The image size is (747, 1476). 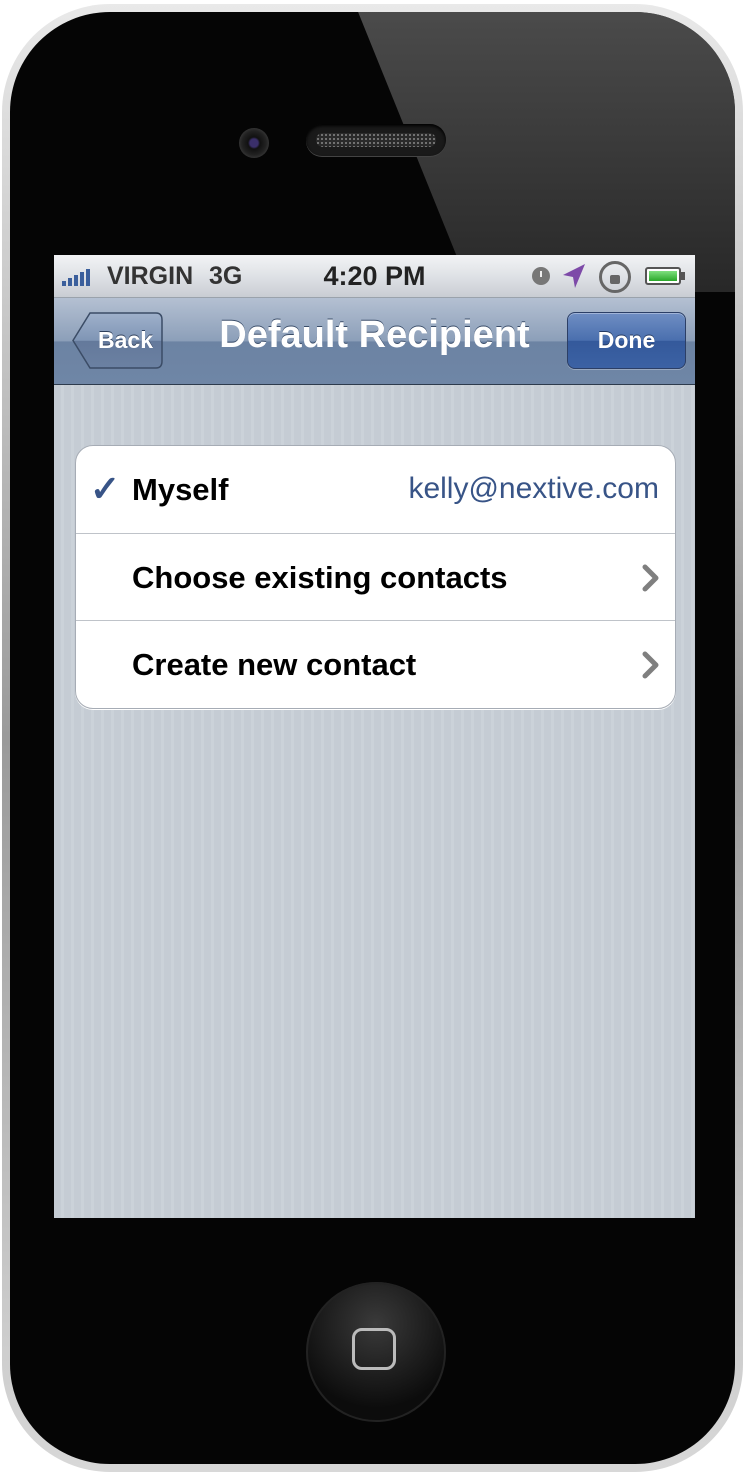 What do you see at coordinates (626, 340) in the screenshot?
I see `done-button: Done` at bounding box center [626, 340].